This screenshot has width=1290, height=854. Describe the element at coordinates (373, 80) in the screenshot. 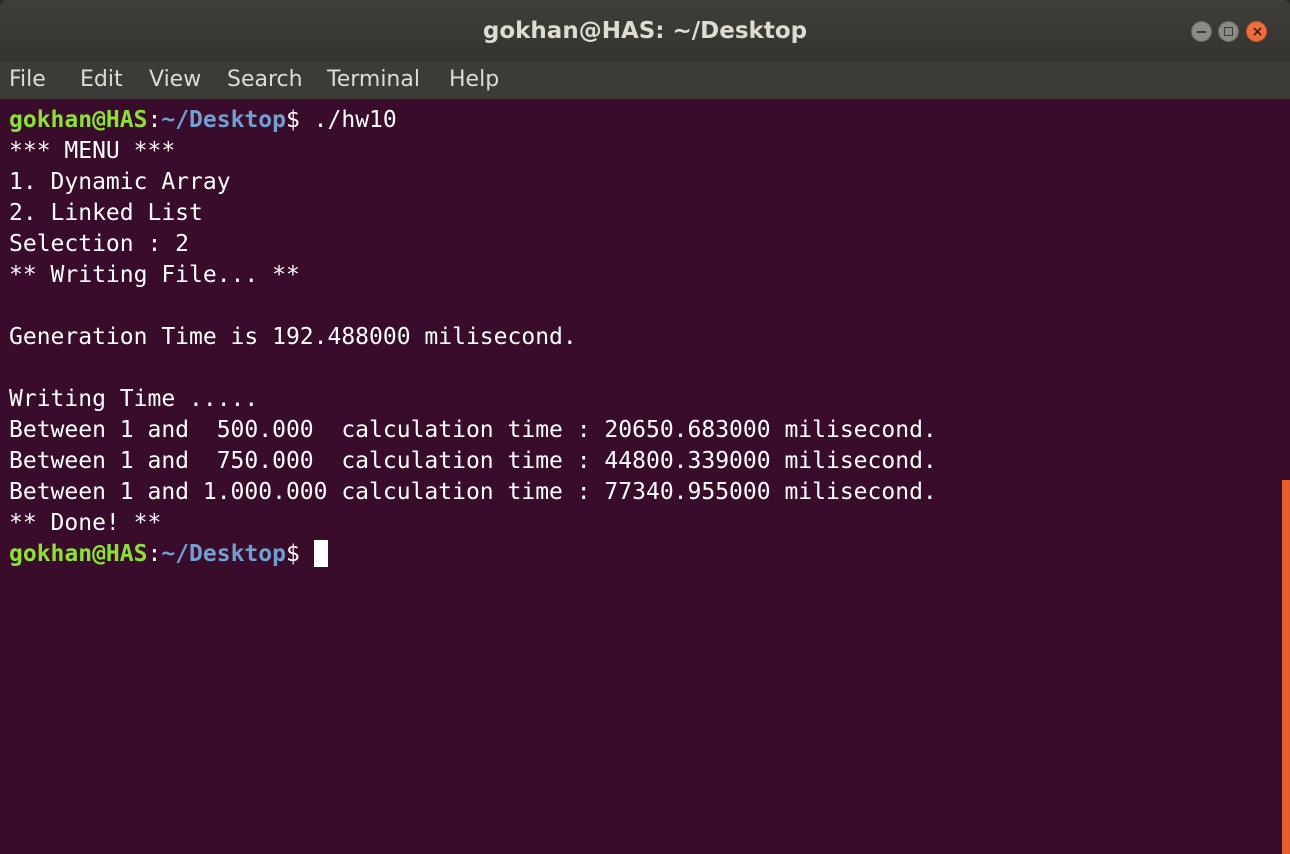

I see `menu-terminal: Terminal` at that location.